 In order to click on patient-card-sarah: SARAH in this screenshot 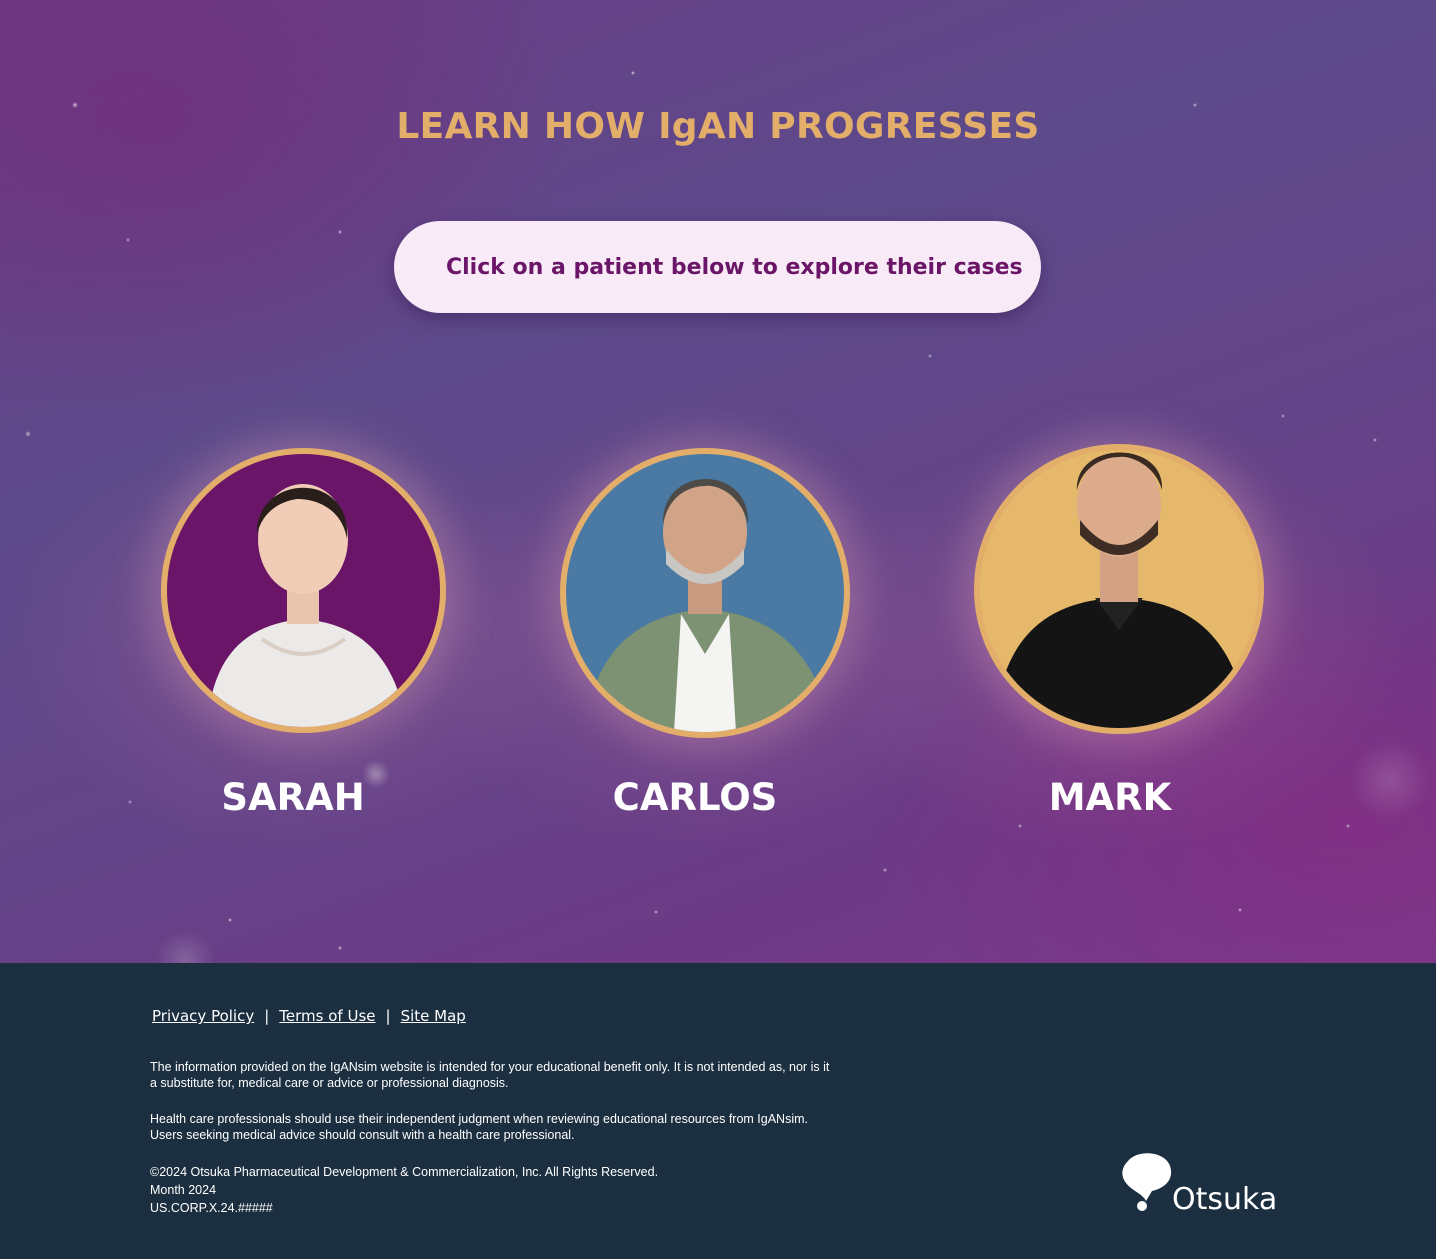, I will do `click(303, 630)`.